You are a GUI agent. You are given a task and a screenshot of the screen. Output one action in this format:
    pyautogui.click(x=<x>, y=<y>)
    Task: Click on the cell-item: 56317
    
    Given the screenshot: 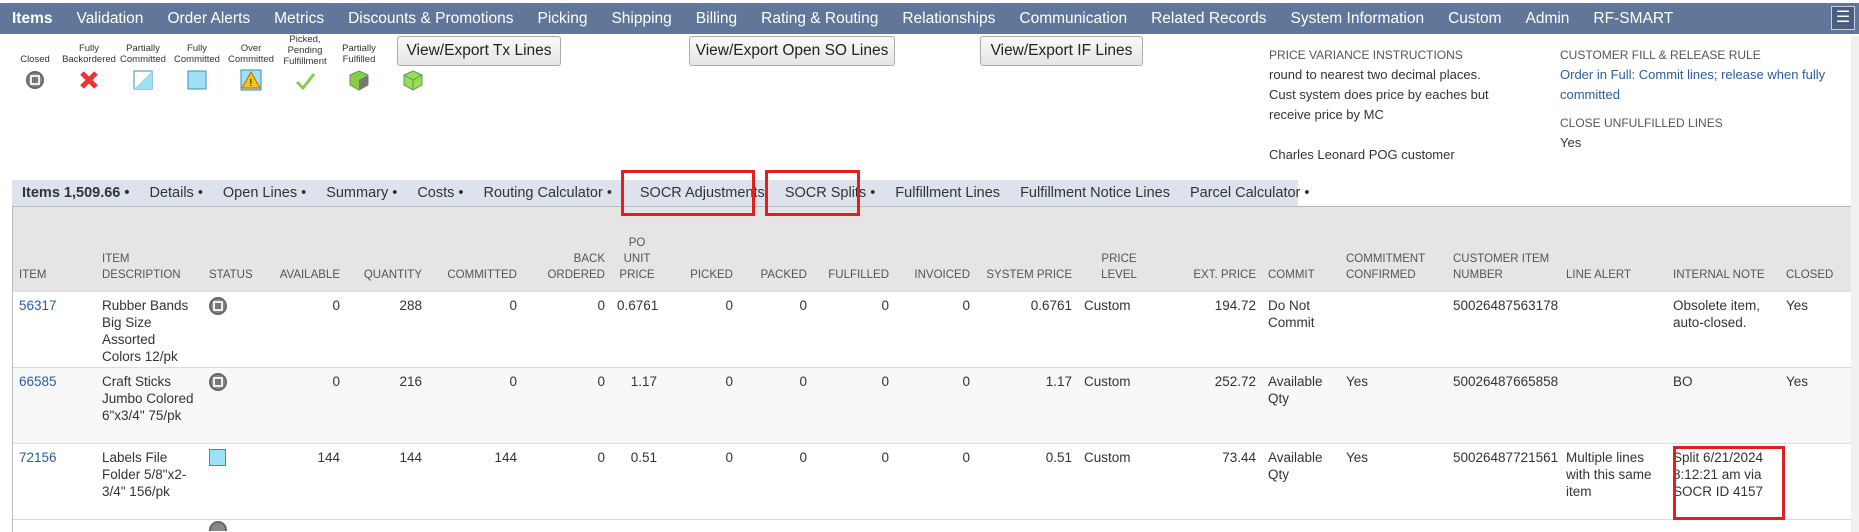 What is the action you would take?
    pyautogui.click(x=54, y=328)
    